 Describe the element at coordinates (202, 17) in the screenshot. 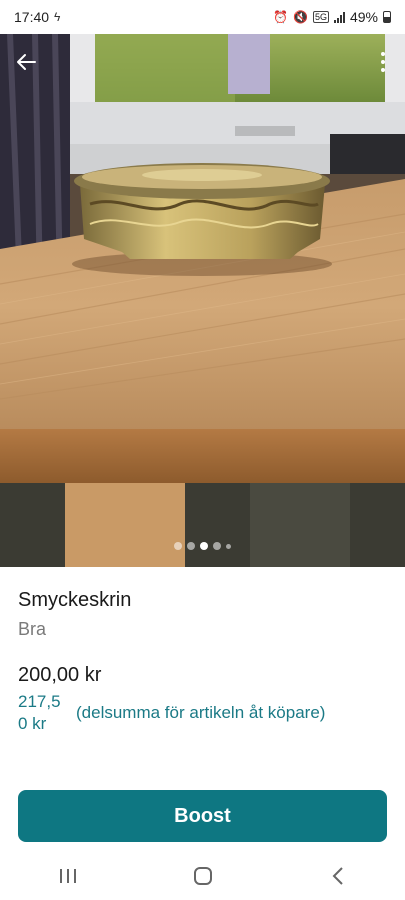

I see `status-bar: 17:40 ϟ ⏰ 🔇 5G 49%` at that location.